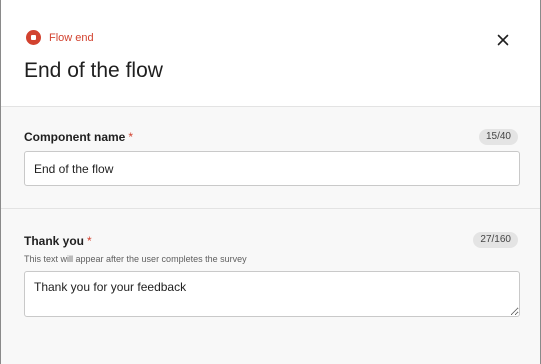  I want to click on thank-you-label: Thank you *, so click(58, 241).